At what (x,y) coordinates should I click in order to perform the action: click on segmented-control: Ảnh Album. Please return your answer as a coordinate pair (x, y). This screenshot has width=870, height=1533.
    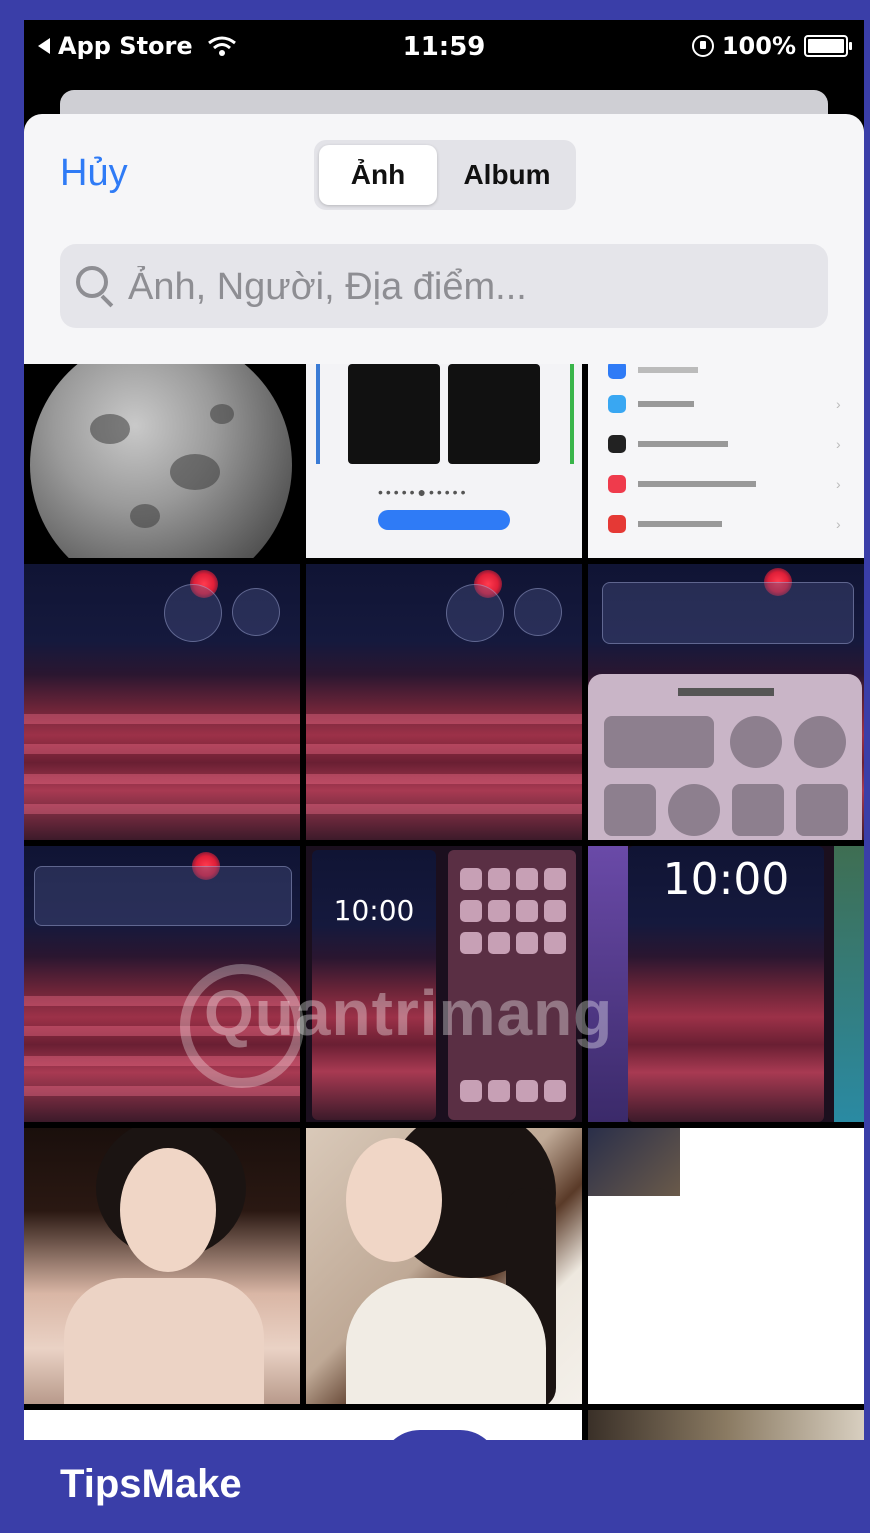
    Looking at the image, I should click on (445, 175).